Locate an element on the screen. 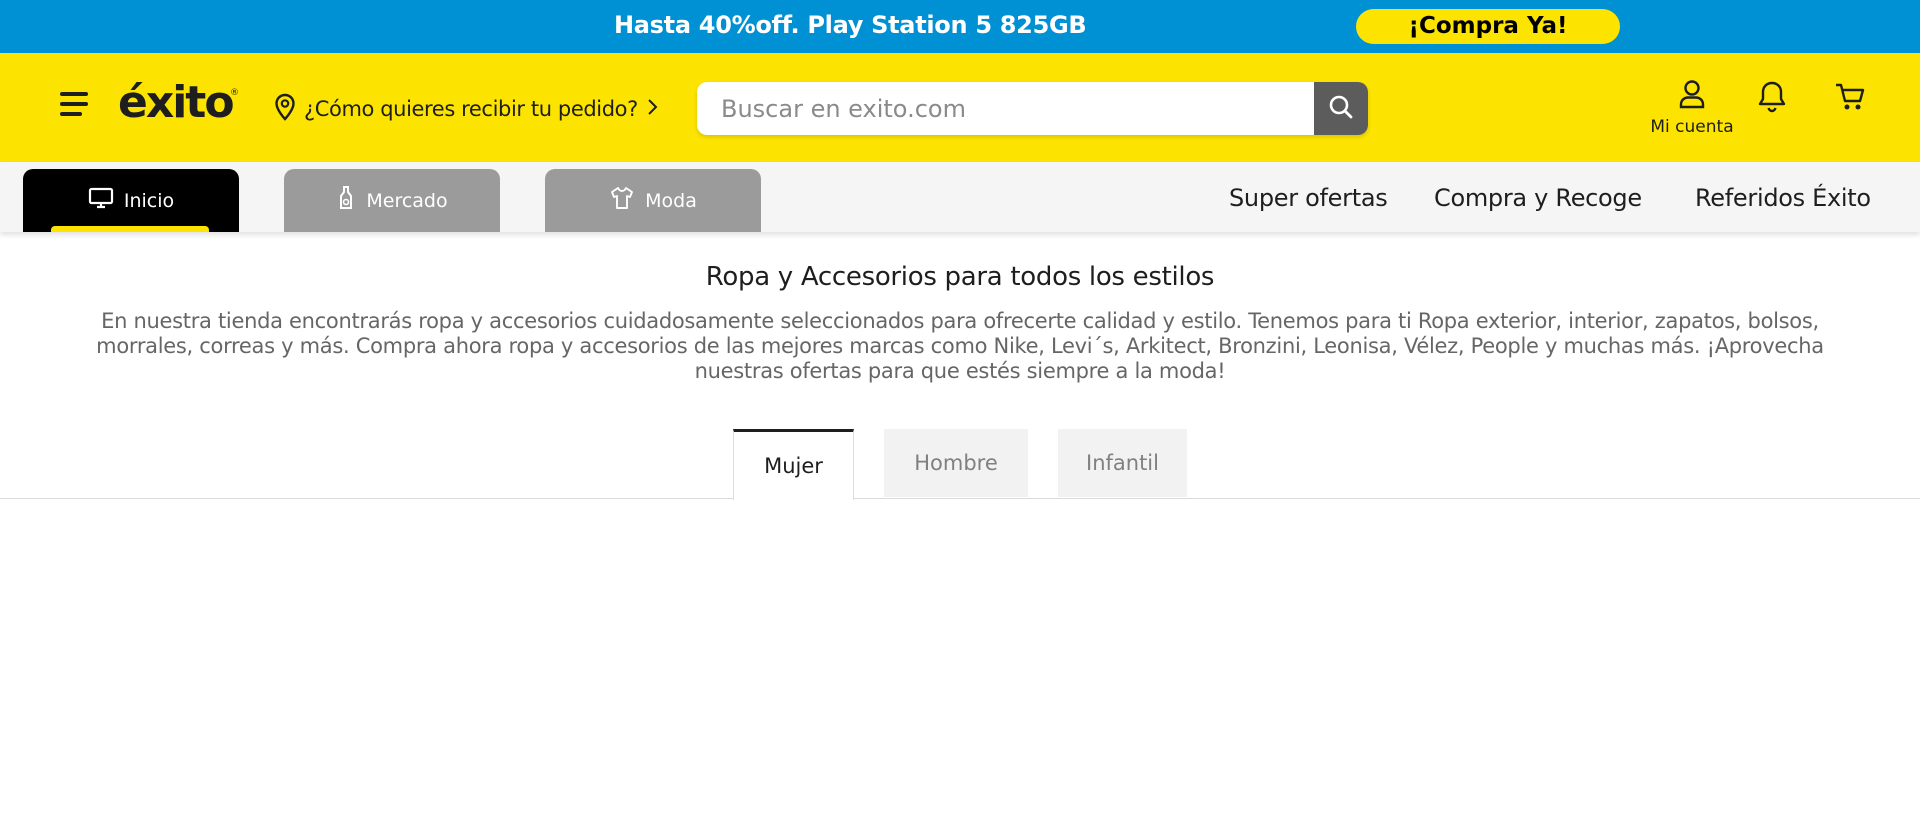  nav-link-compra-y-recoge: Compra y Recoge is located at coordinates (1538, 198).